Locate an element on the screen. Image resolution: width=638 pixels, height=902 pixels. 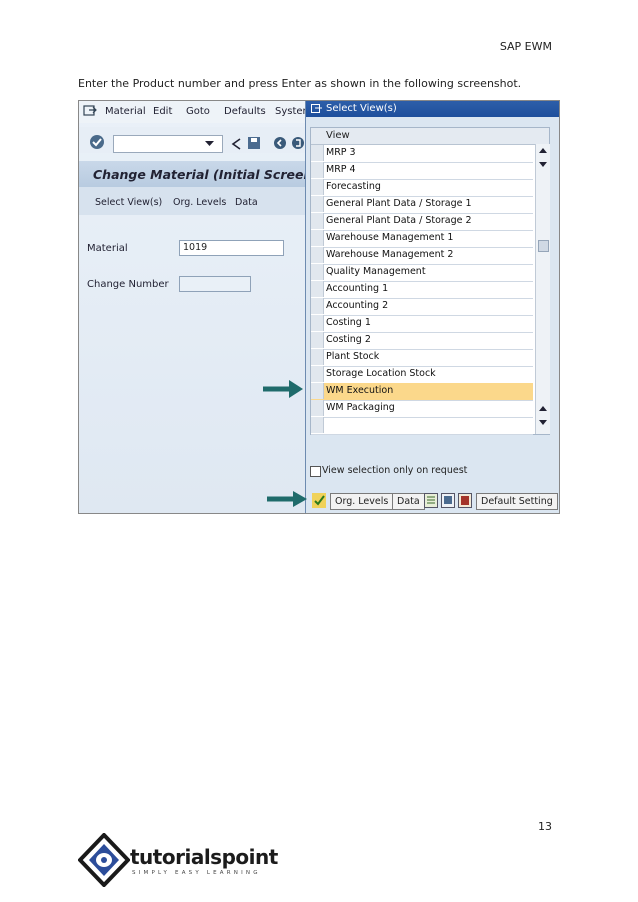
data-button: Data is located at coordinates (246, 202).